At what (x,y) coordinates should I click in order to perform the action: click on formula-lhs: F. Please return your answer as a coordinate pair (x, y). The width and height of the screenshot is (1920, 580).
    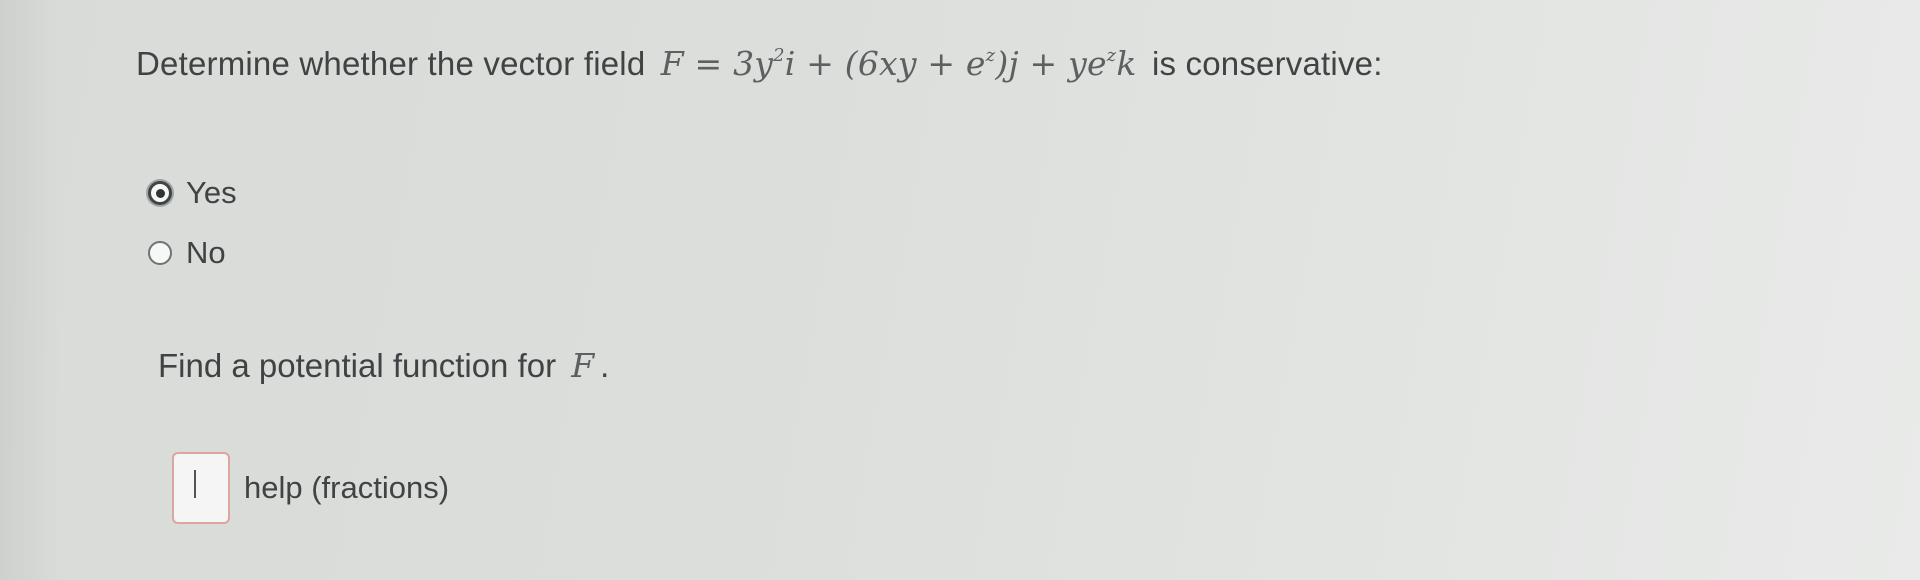
    Looking at the image, I should click on (672, 63).